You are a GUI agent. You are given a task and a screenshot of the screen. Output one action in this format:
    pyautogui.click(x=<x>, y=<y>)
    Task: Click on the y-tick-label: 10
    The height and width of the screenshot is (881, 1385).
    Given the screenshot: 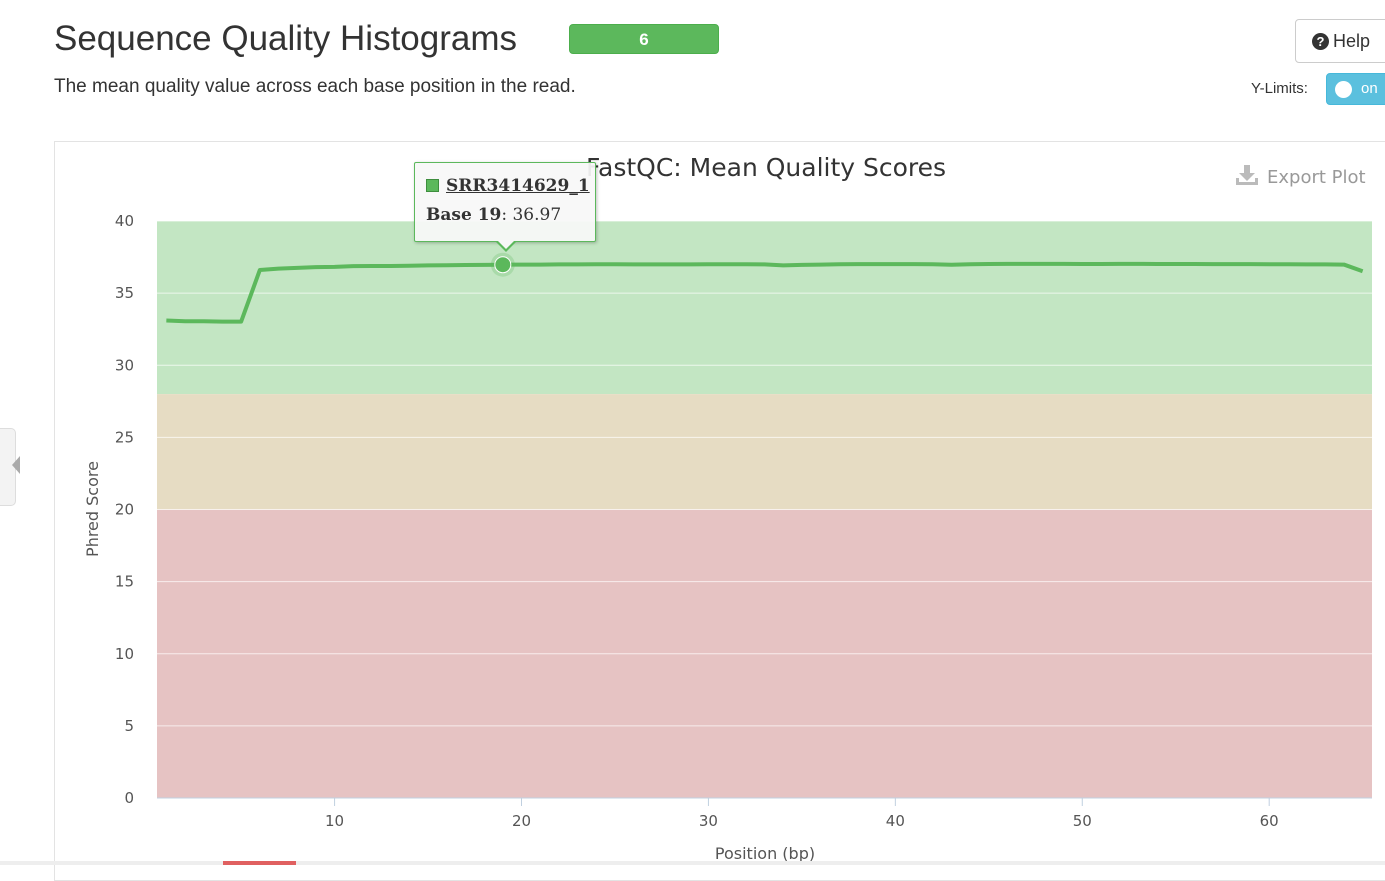 What is the action you would take?
    pyautogui.click(x=124, y=654)
    